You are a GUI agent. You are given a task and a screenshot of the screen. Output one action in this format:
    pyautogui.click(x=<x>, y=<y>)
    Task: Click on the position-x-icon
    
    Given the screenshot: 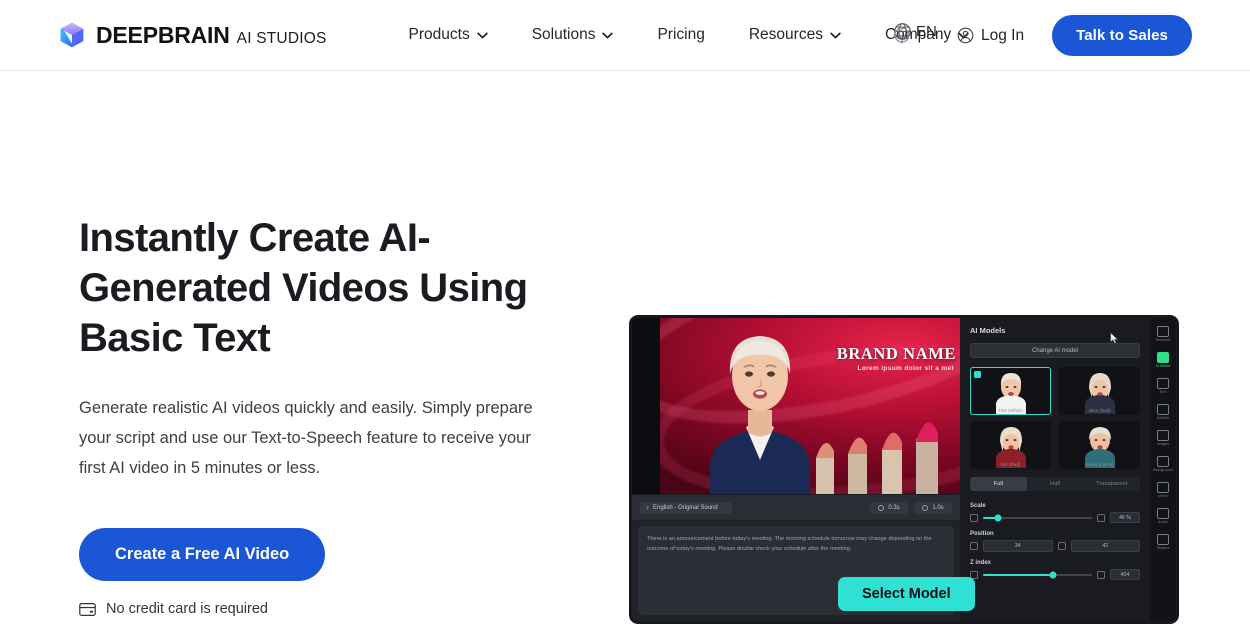 What is the action you would take?
    pyautogui.click(x=974, y=546)
    